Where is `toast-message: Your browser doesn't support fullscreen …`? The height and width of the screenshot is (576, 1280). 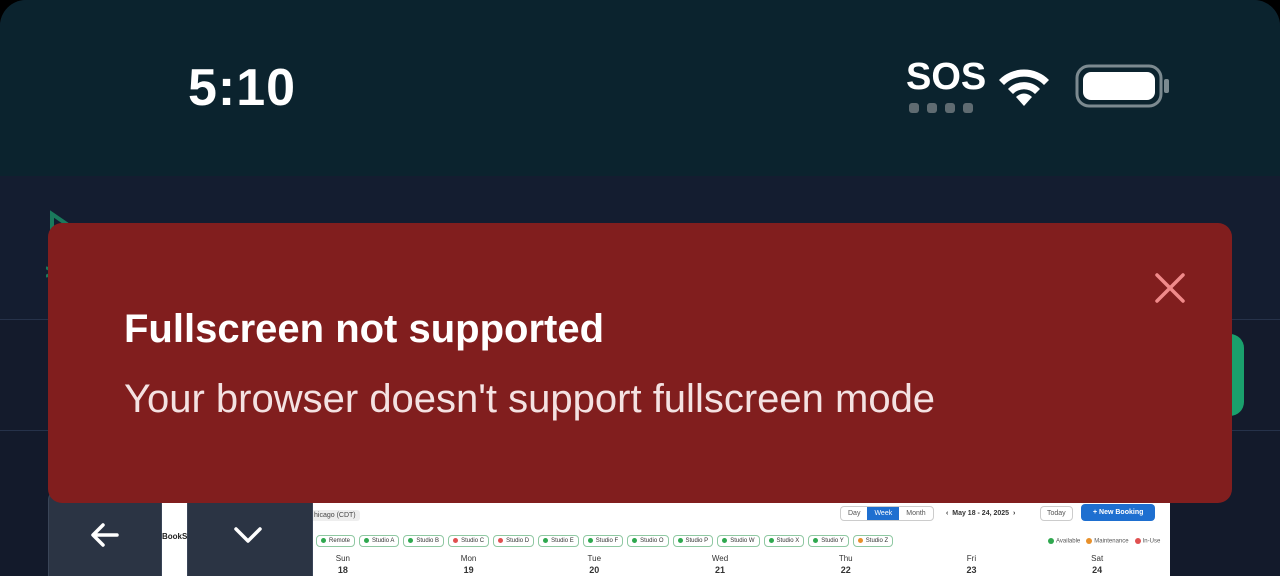
toast-message: Your browser doesn't support fullscreen … is located at coordinates (530, 399).